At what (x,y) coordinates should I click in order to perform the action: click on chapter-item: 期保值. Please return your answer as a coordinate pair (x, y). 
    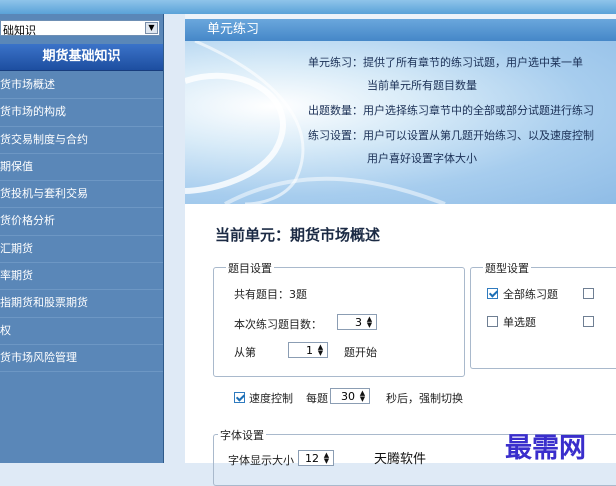
    Looking at the image, I should click on (81, 168).